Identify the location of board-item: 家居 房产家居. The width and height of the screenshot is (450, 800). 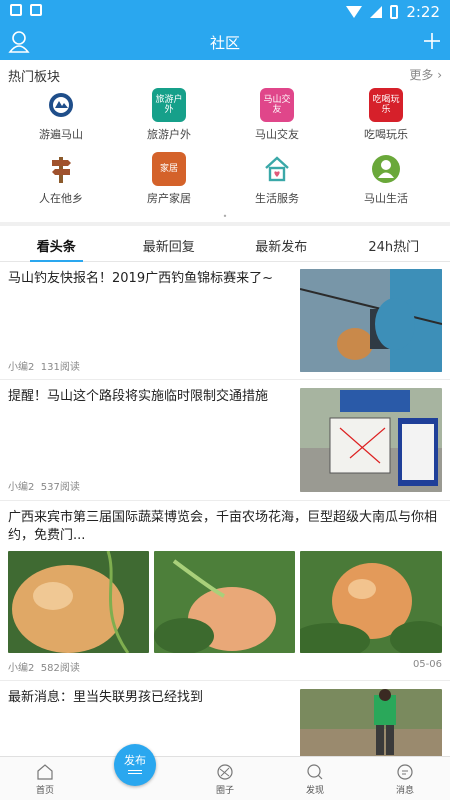
(169, 181).